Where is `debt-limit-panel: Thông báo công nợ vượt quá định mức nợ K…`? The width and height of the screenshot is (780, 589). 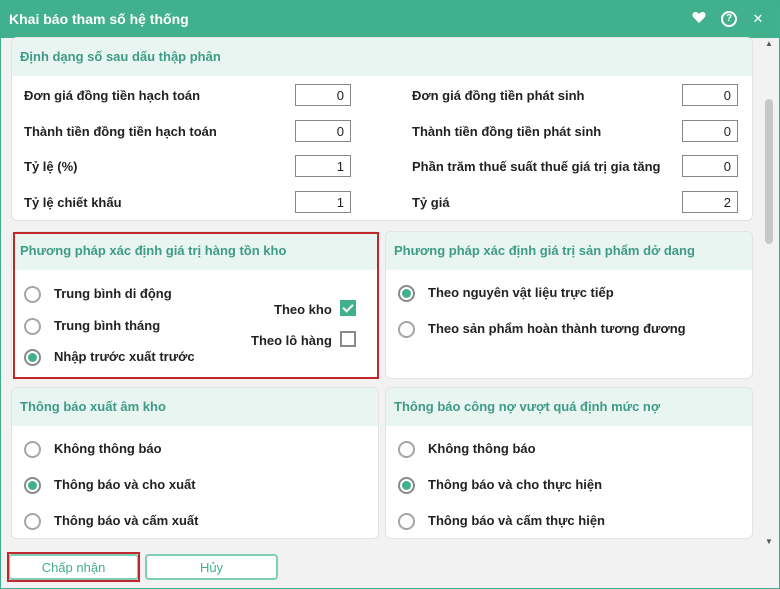 debt-limit-panel: Thông báo công nợ vượt quá định mức nợ K… is located at coordinates (569, 463).